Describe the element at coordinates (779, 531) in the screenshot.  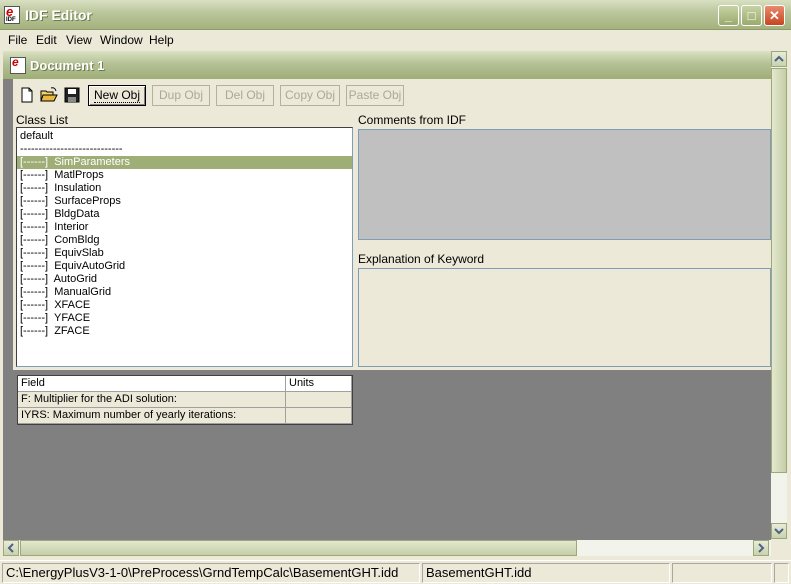
I see `scroll-down-icon` at that location.